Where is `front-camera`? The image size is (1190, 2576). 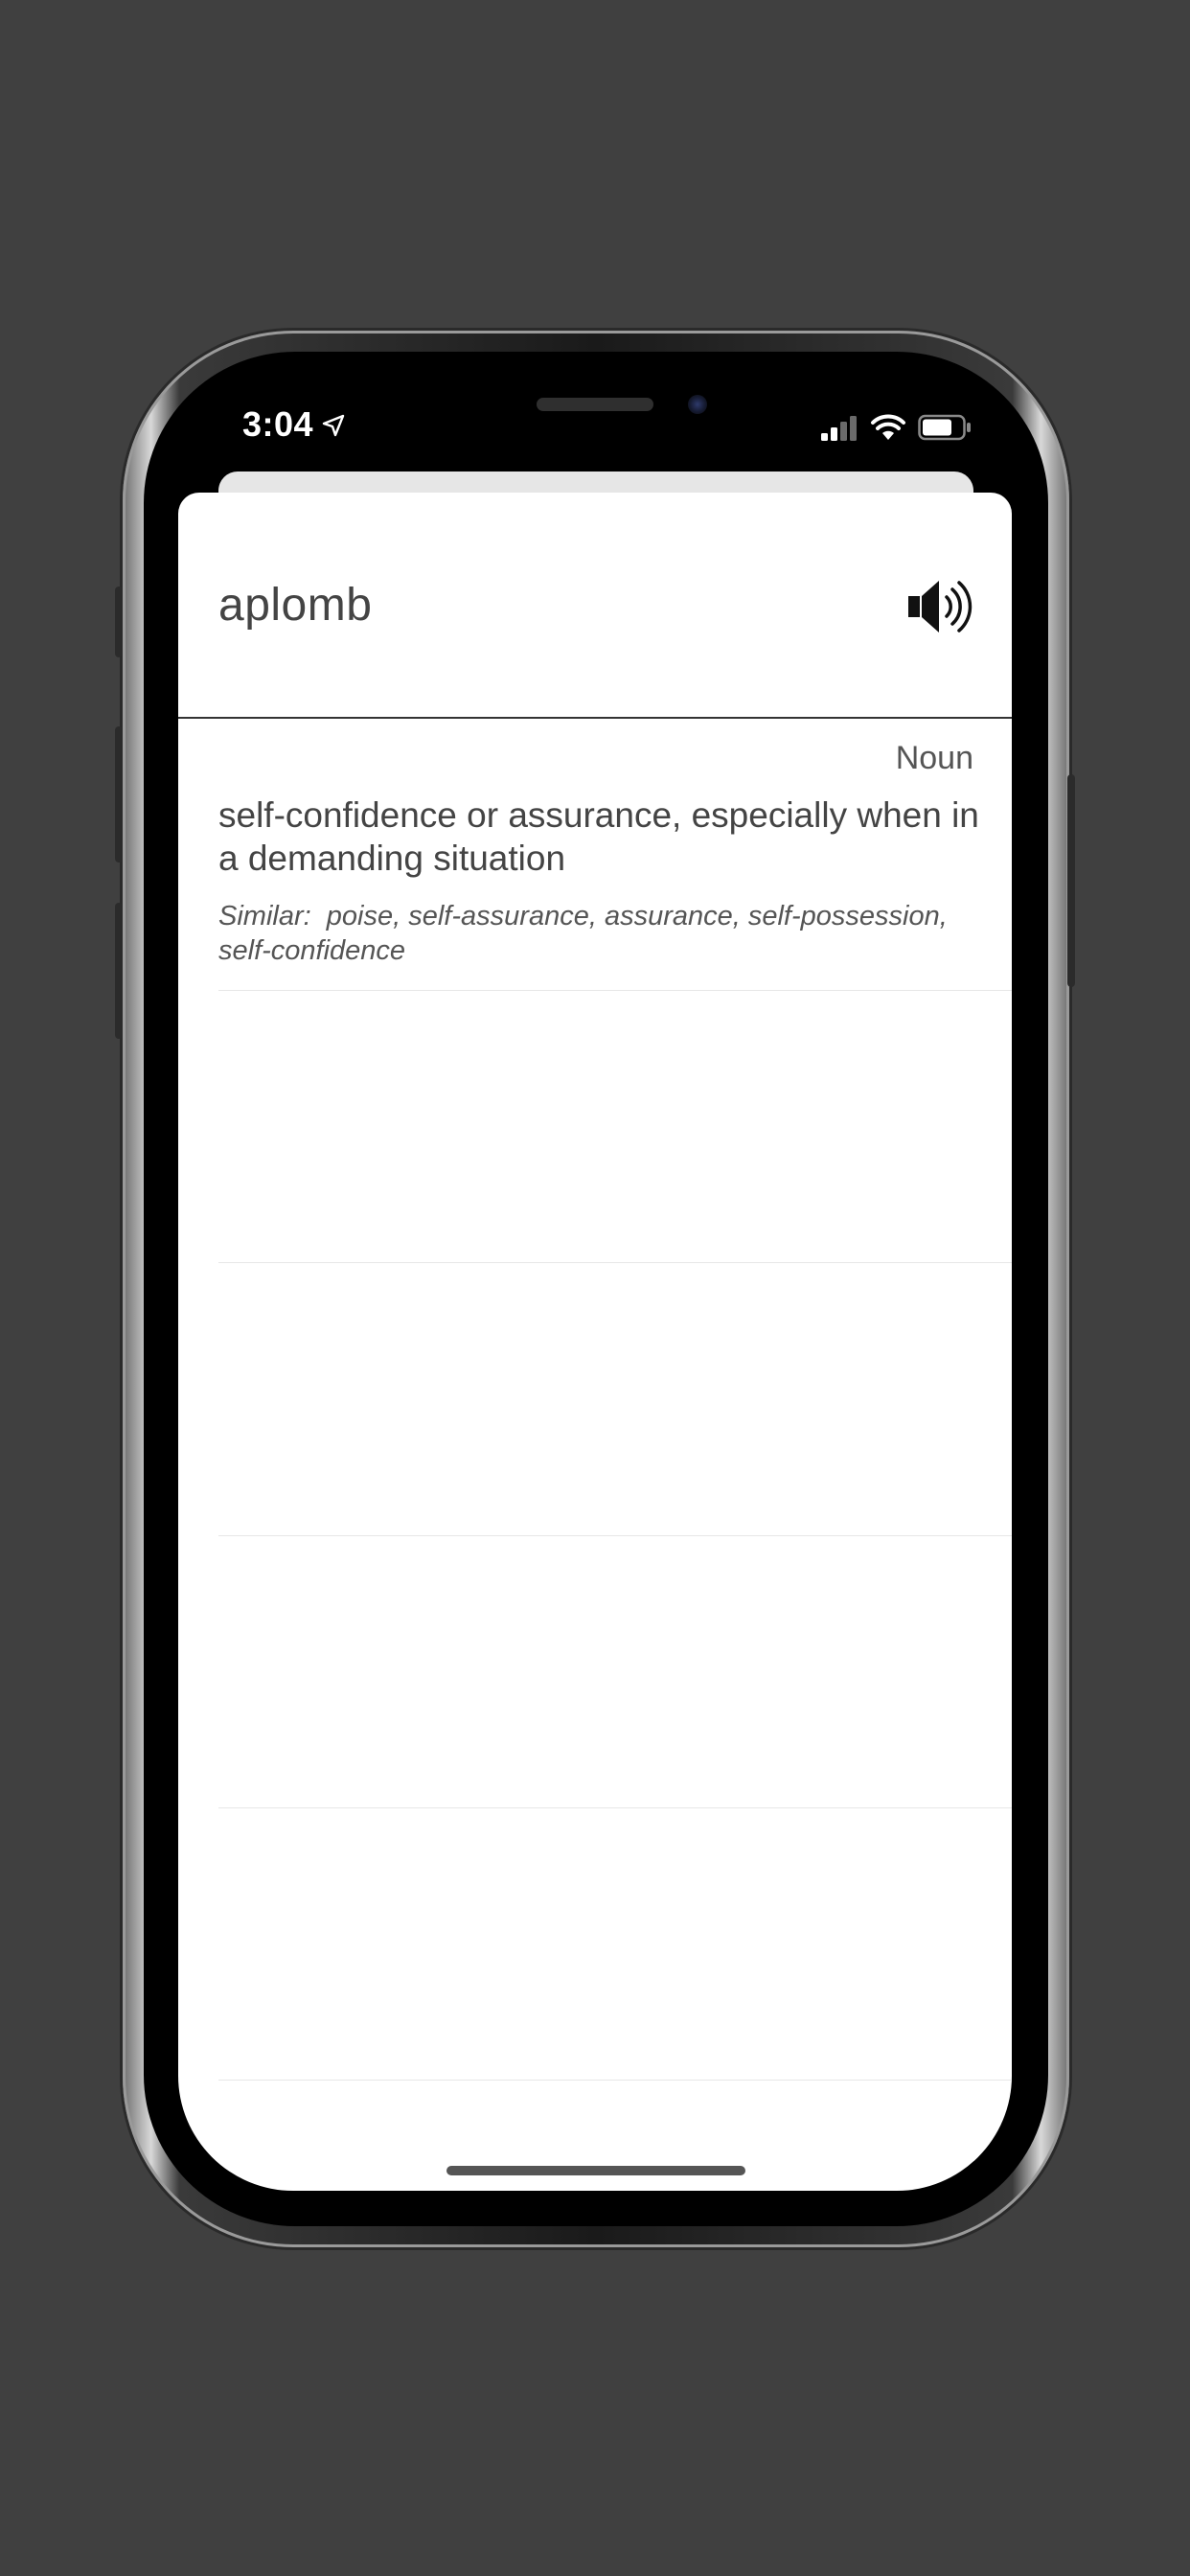
front-camera is located at coordinates (698, 404).